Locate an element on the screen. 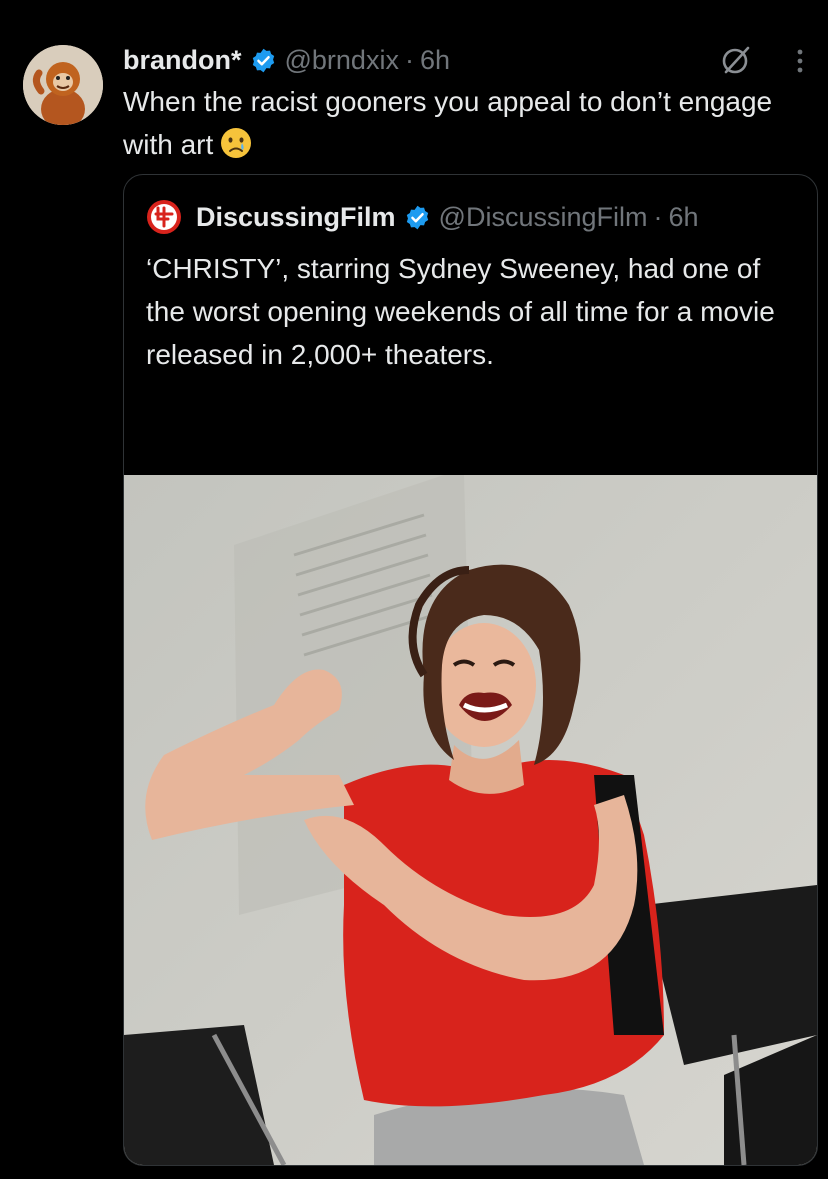  tweet-timestamp: 6h is located at coordinates (435, 60).